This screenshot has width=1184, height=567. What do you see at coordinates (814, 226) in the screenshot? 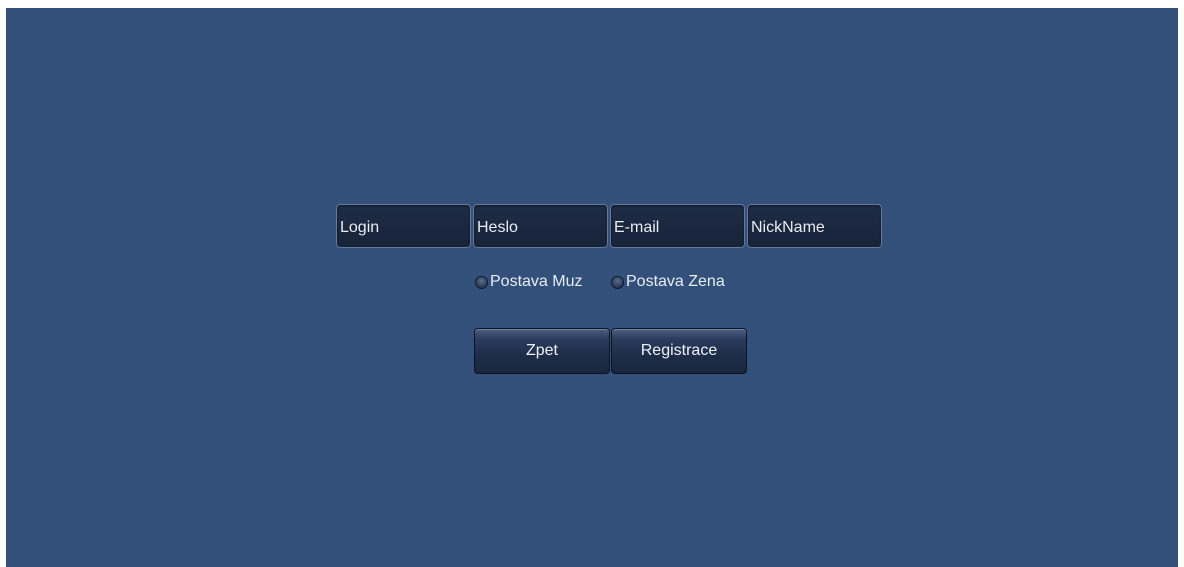
I see `nickname-input` at bounding box center [814, 226].